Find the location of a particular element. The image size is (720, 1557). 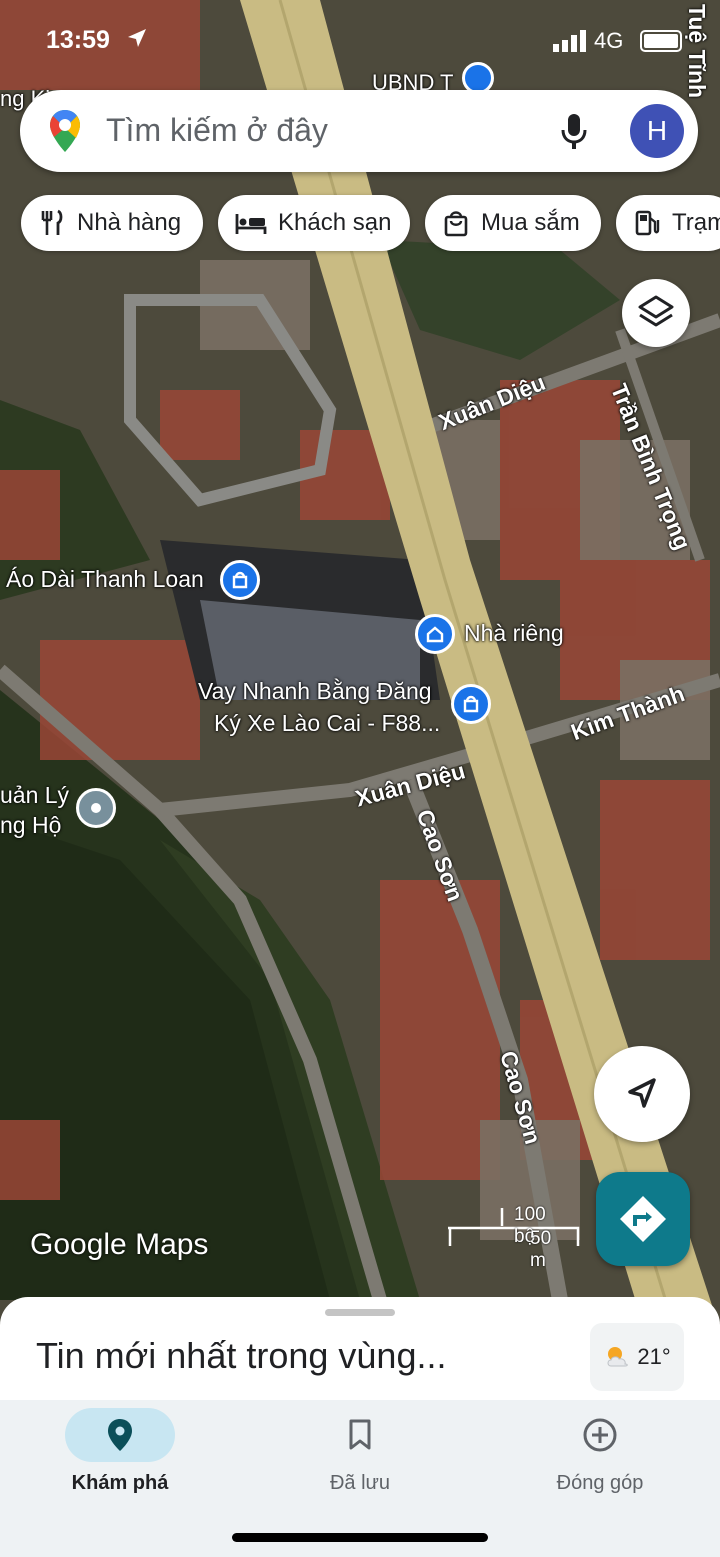

poi-label-nha-rieng: Nhà riêng is located at coordinates (514, 633).